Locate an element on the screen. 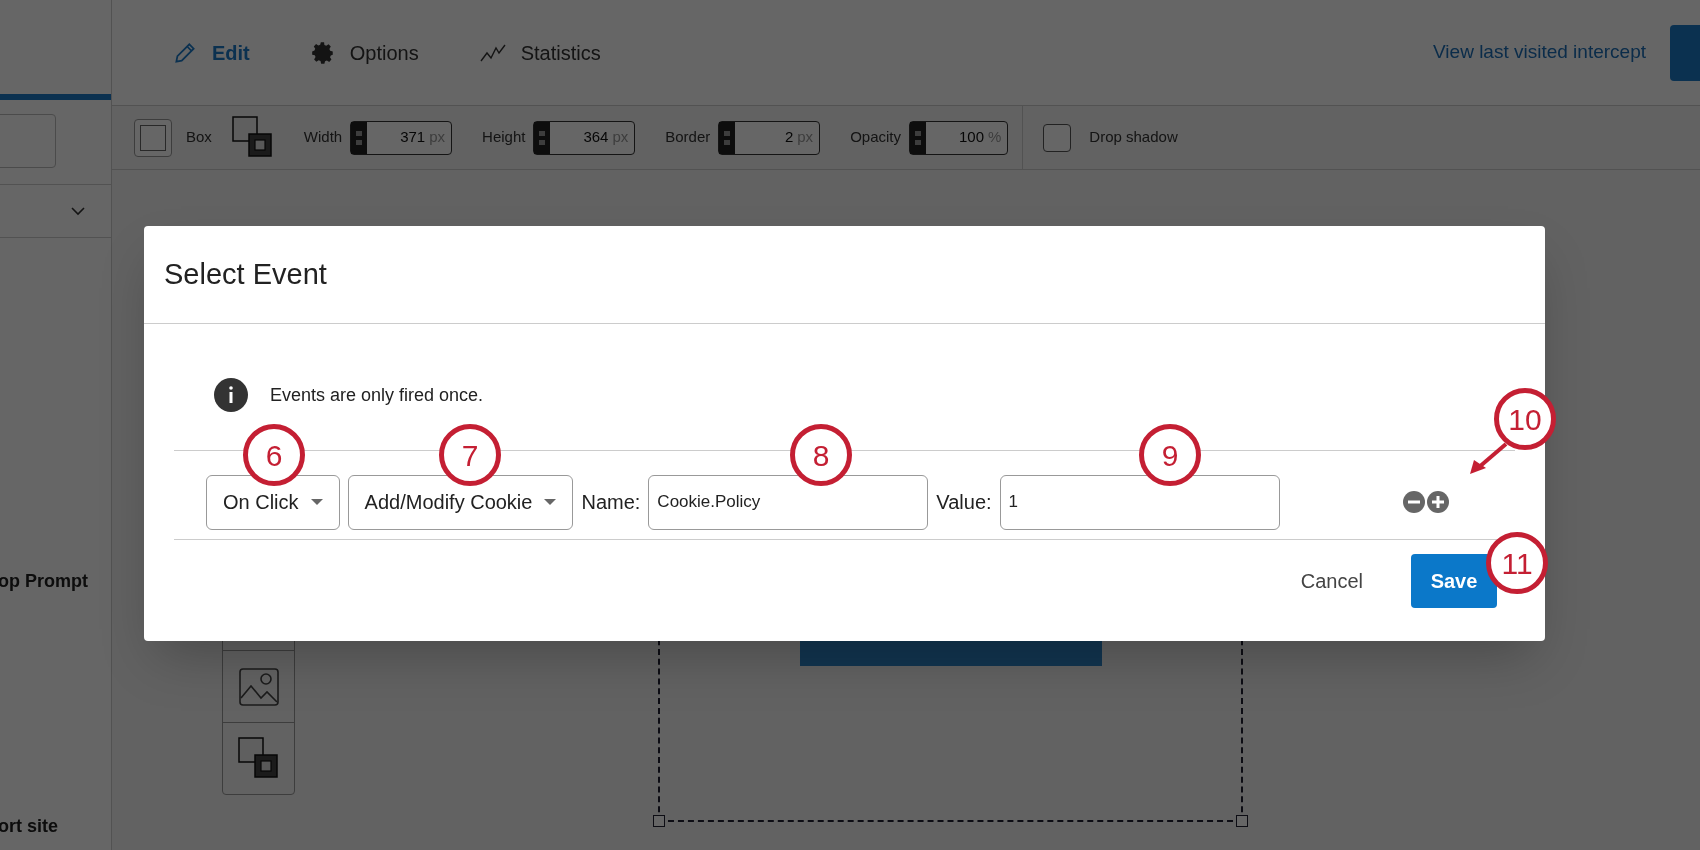 Image resolution: width=1700 pixels, height=850 pixels. tab: Options is located at coordinates (364, 52).